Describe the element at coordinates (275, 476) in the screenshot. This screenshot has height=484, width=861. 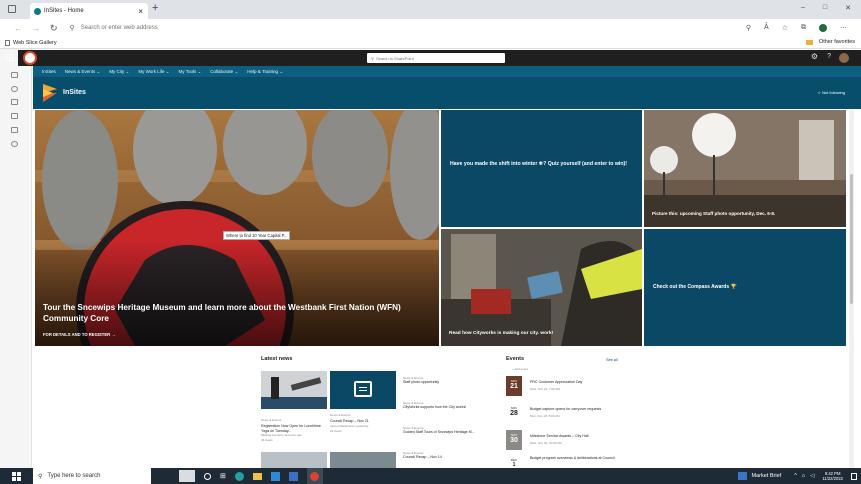
I see `teams-icon` at that location.